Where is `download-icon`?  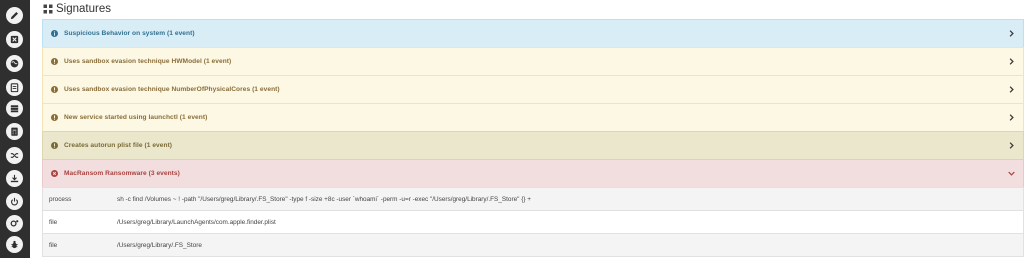
download-icon is located at coordinates (14, 178).